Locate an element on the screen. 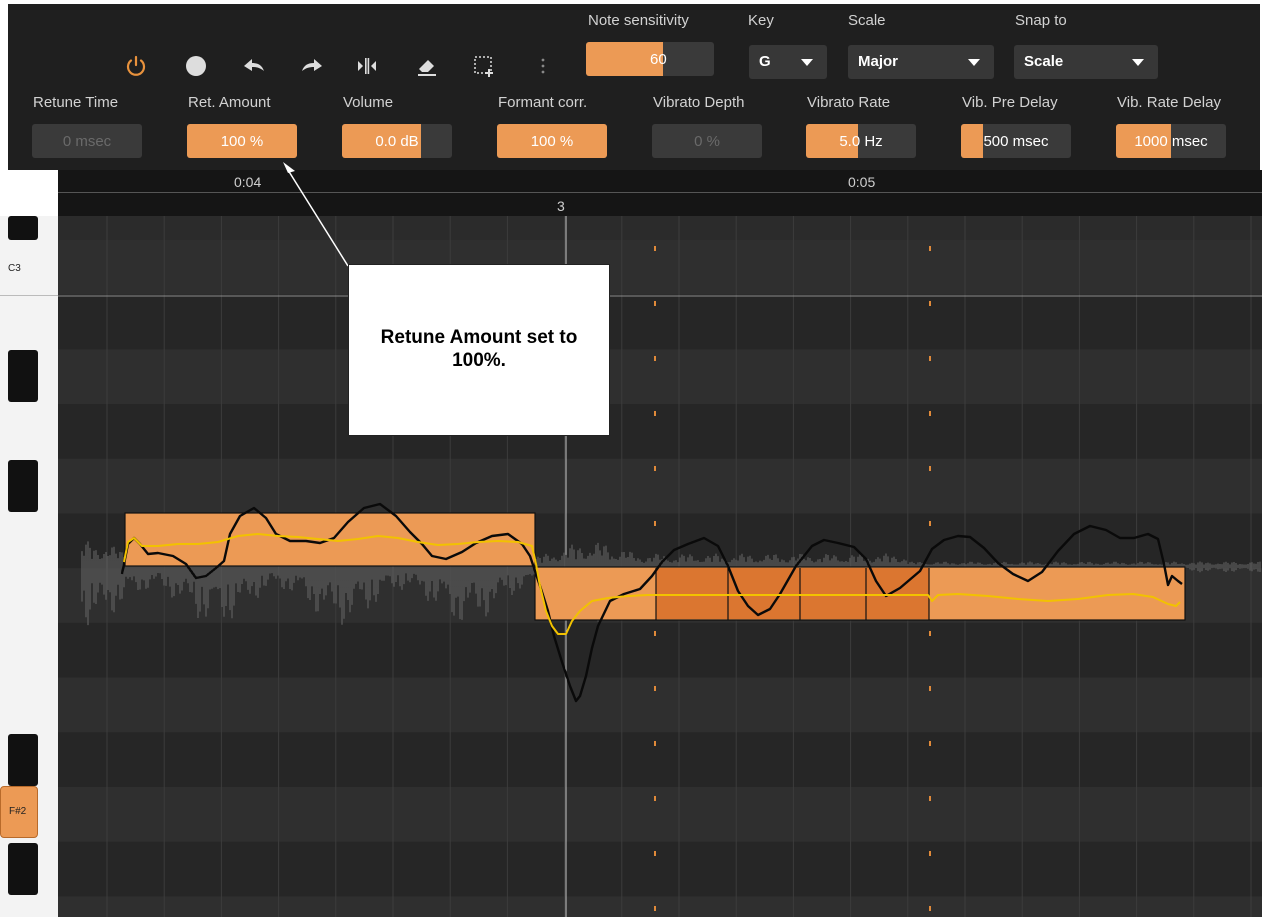 The image size is (1262, 917). scale-dropdown: Major is located at coordinates (921, 62).